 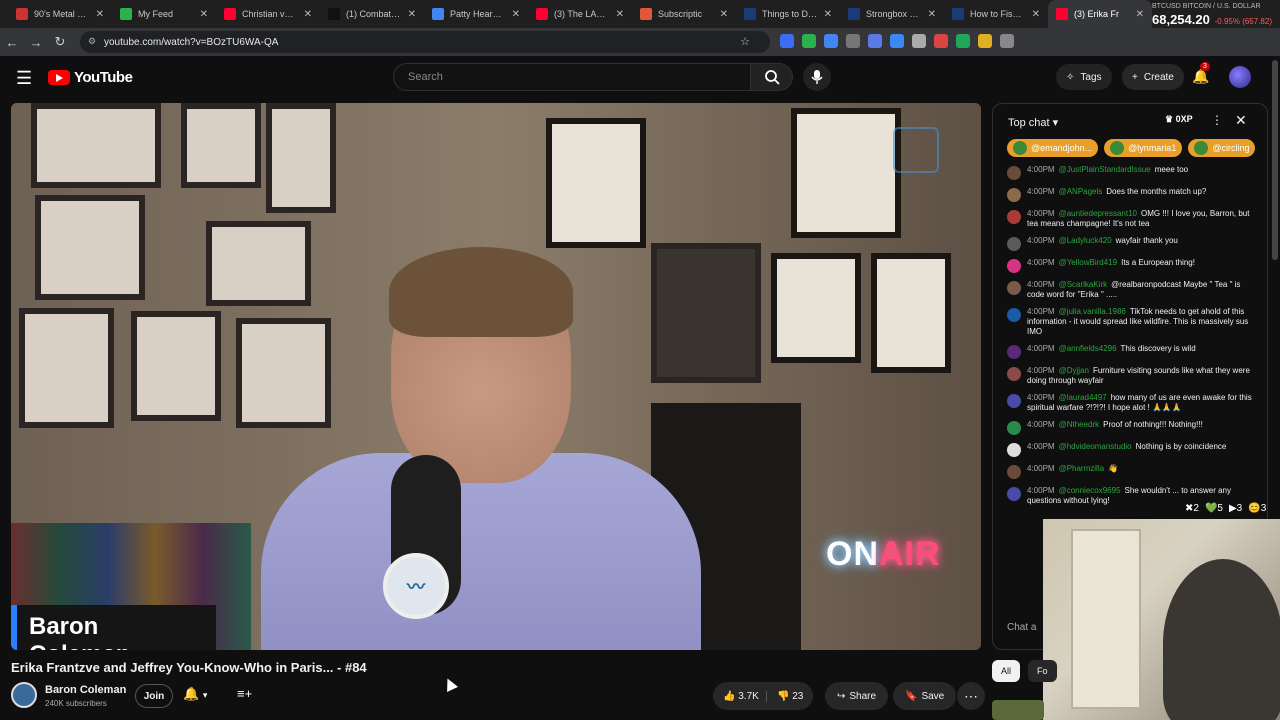 I want to click on like-button: 👍 3.7K, so click(x=740, y=696).